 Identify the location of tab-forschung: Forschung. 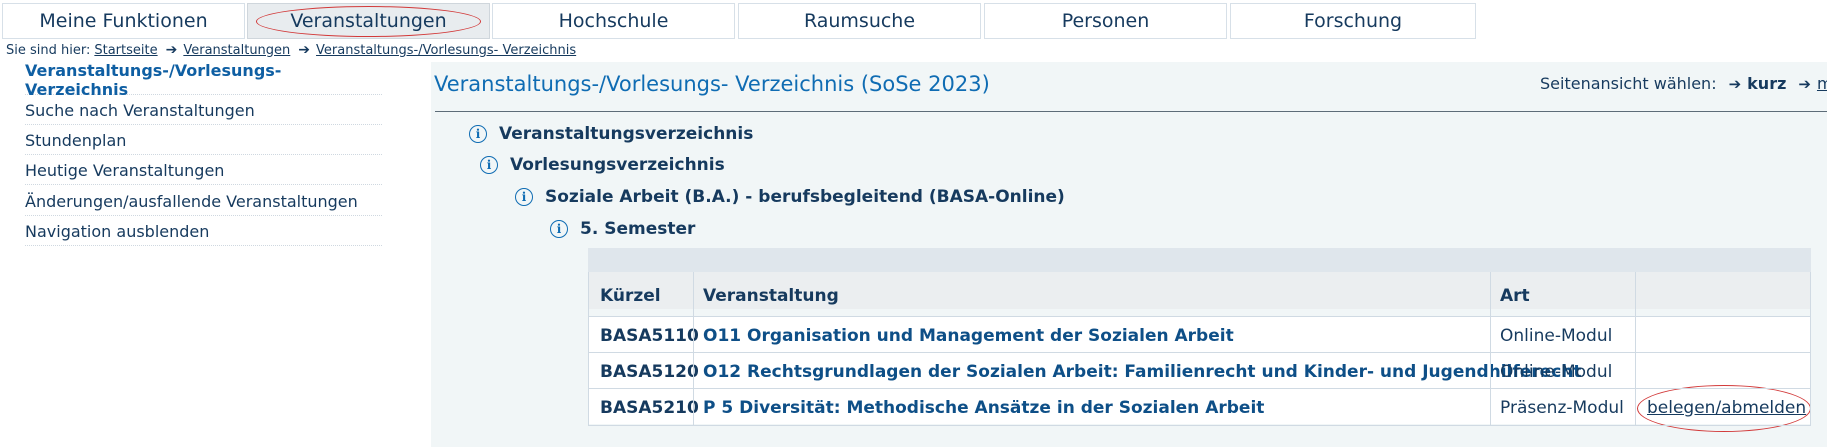
(1353, 21).